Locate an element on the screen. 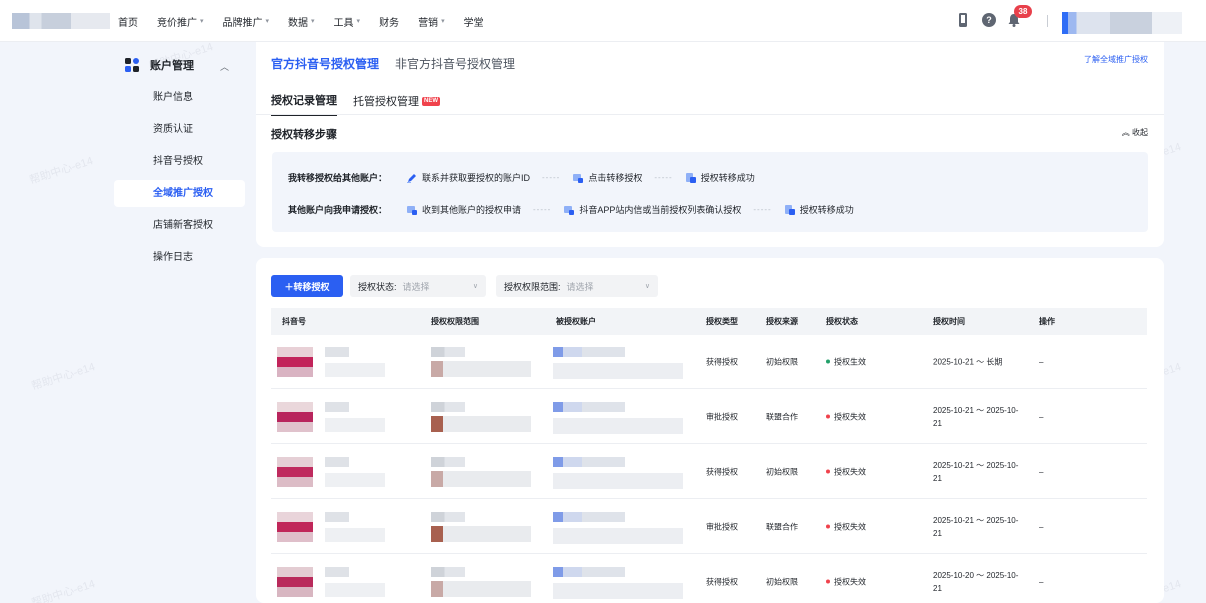 This screenshot has height=603, width=1206. sidebar-item-operation-log: 操作日志 is located at coordinates (179, 257).